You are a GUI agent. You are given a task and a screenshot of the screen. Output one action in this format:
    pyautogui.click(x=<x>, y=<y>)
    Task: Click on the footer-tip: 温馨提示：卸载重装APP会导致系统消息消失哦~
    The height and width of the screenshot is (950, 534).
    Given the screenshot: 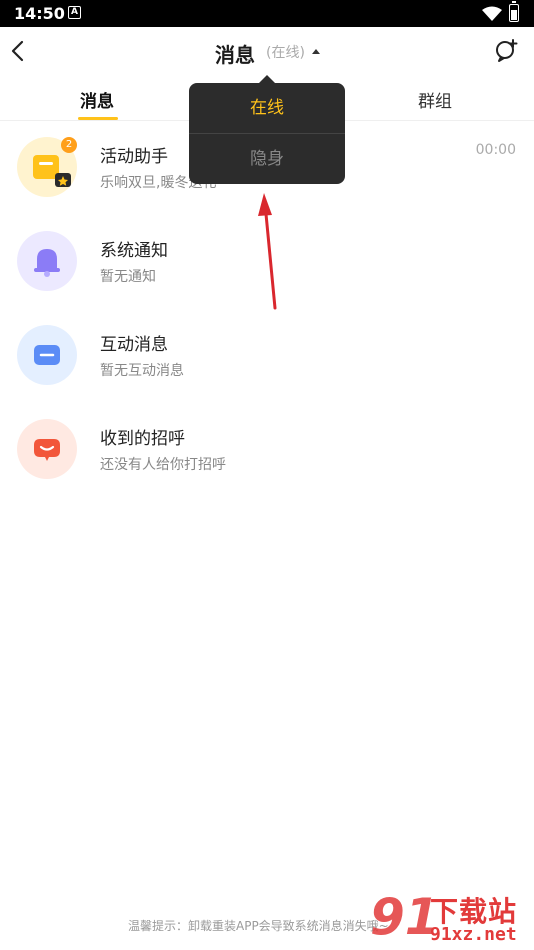 What is the action you would take?
    pyautogui.click(x=258, y=926)
    